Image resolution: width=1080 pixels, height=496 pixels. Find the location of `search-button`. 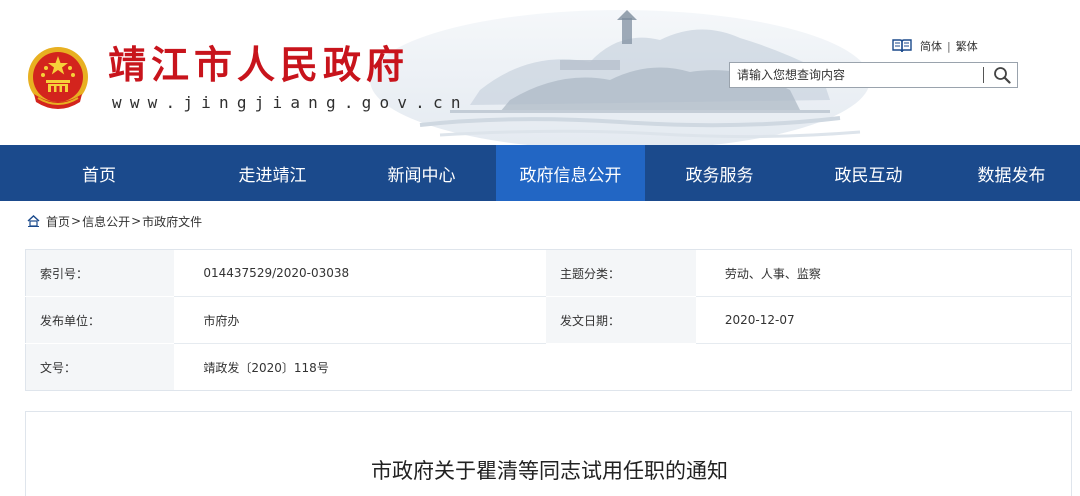

search-button is located at coordinates (1002, 75).